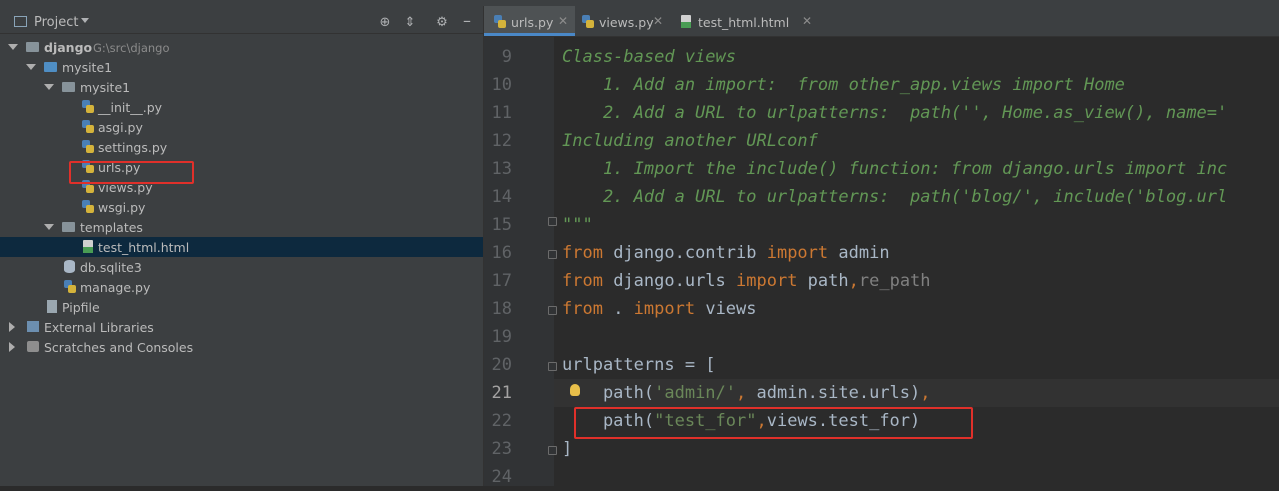  What do you see at coordinates (111, 267) in the screenshot?
I see `tree-label: db.sqlite3` at bounding box center [111, 267].